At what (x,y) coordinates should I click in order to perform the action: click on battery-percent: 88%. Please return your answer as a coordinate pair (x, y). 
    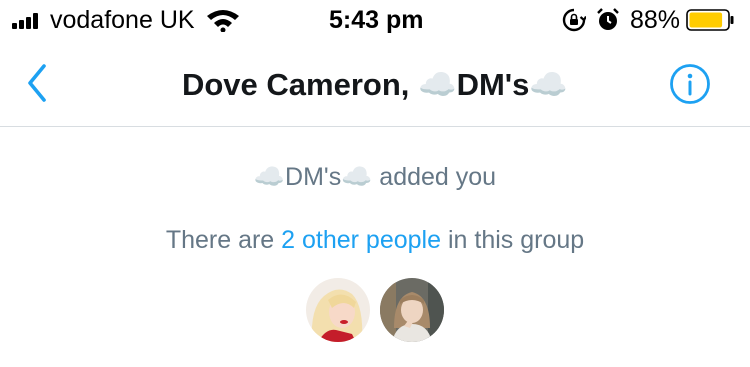
    Looking at the image, I should click on (655, 20).